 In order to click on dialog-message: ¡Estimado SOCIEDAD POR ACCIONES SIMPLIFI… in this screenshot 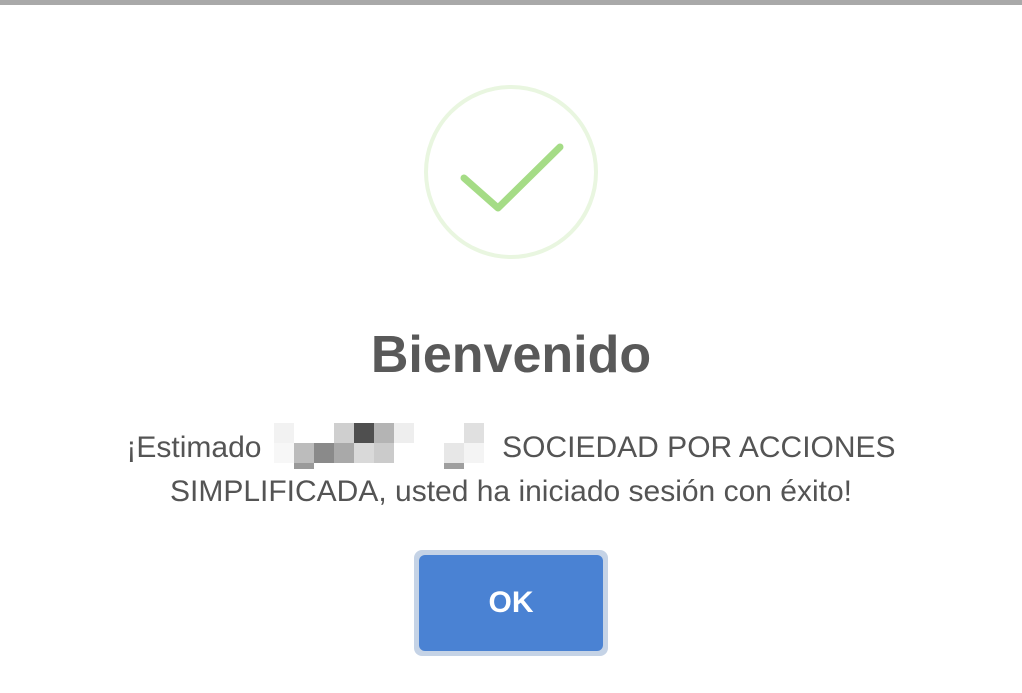, I will do `click(511, 468)`.